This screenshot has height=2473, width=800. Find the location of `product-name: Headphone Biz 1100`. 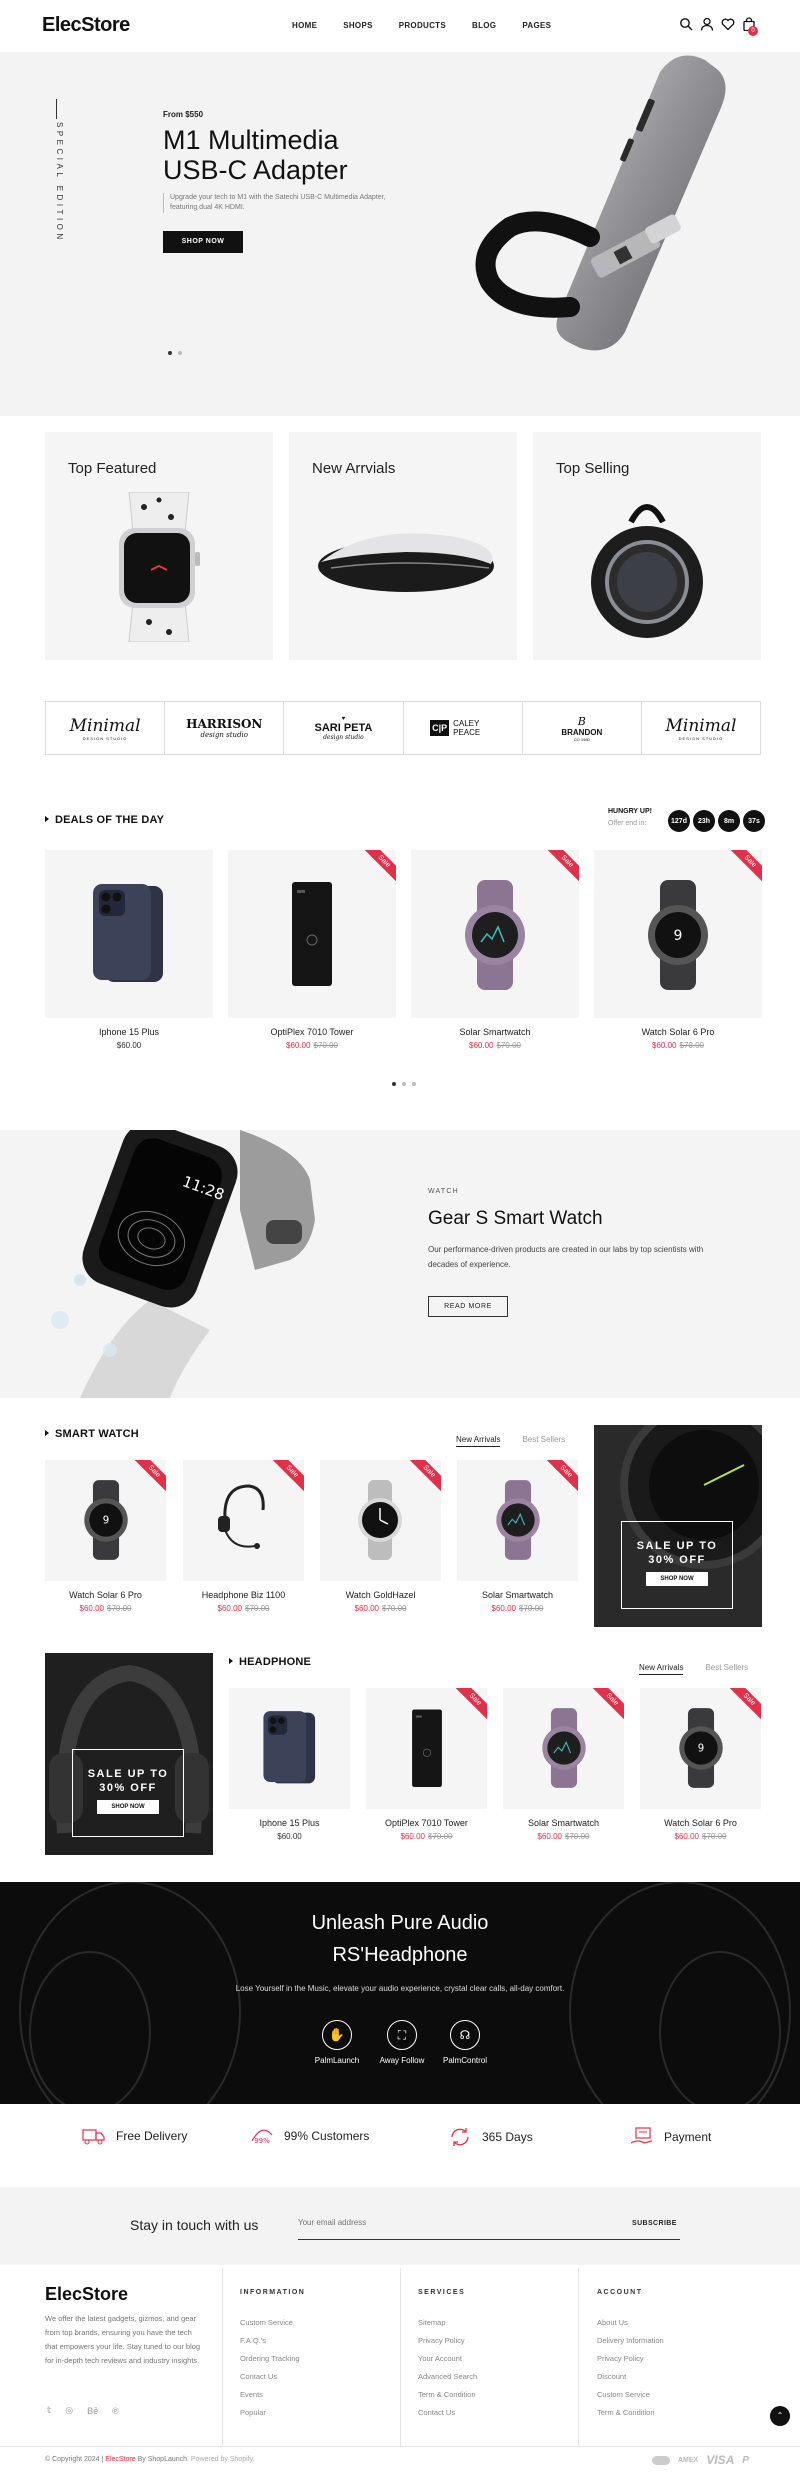

product-name: Headphone Biz 1100 is located at coordinates (243, 1595).